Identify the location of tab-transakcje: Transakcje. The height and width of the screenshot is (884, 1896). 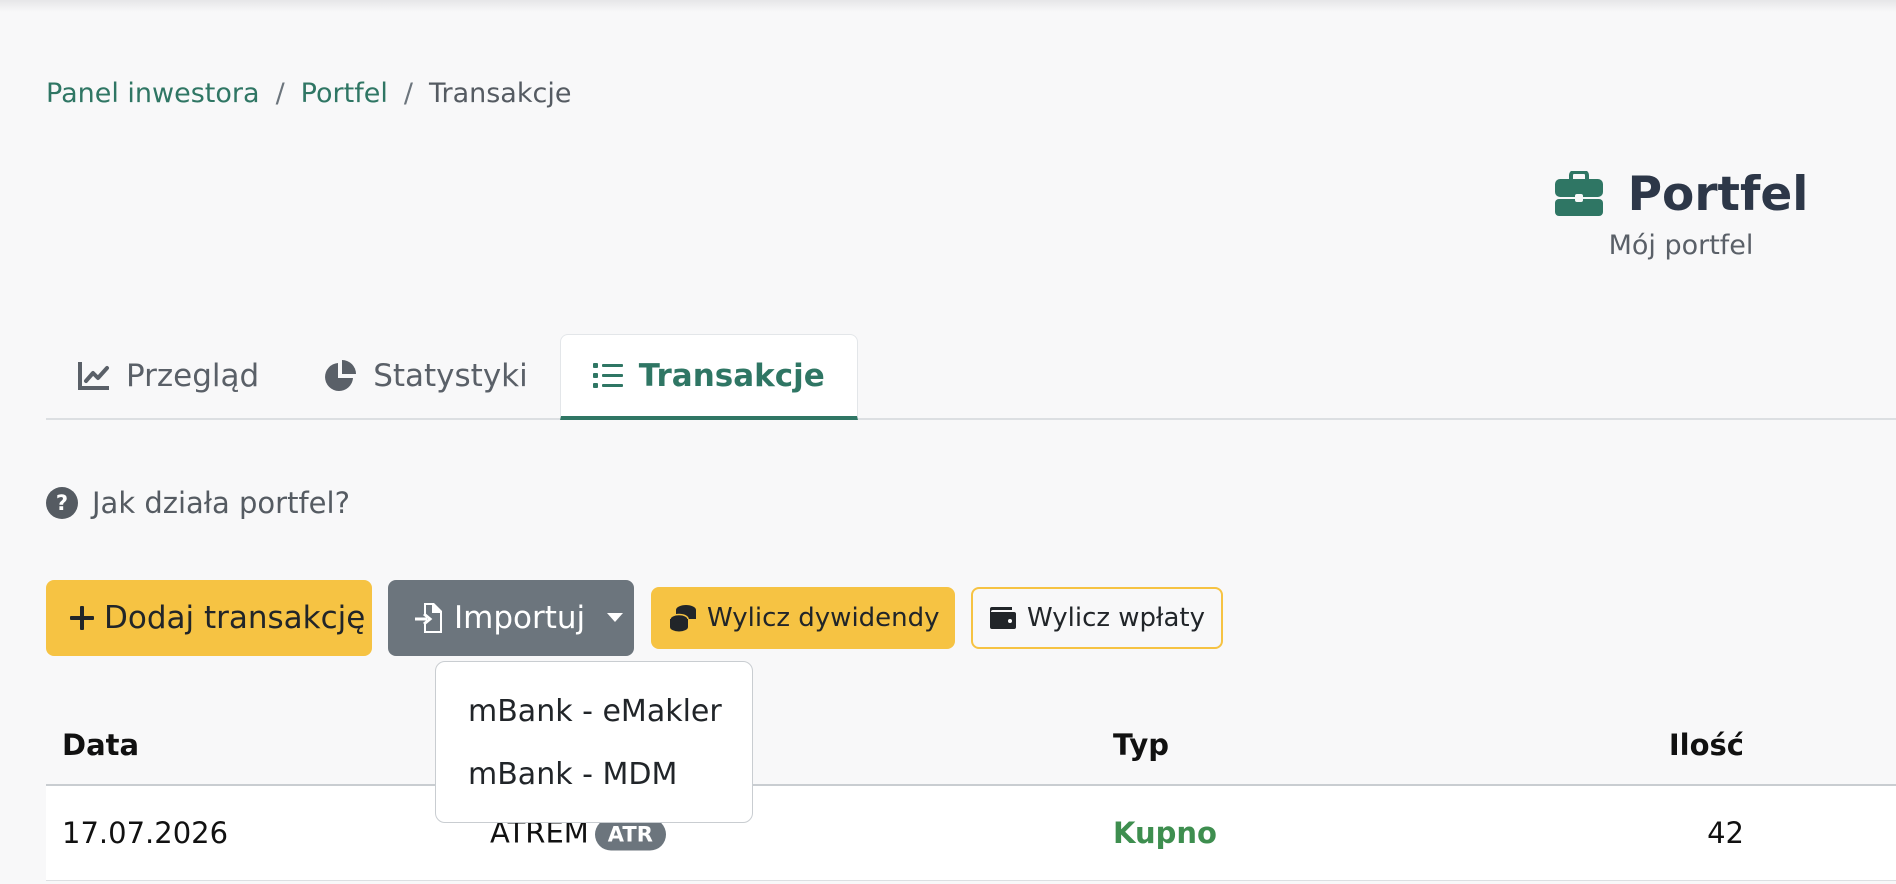
(708, 377).